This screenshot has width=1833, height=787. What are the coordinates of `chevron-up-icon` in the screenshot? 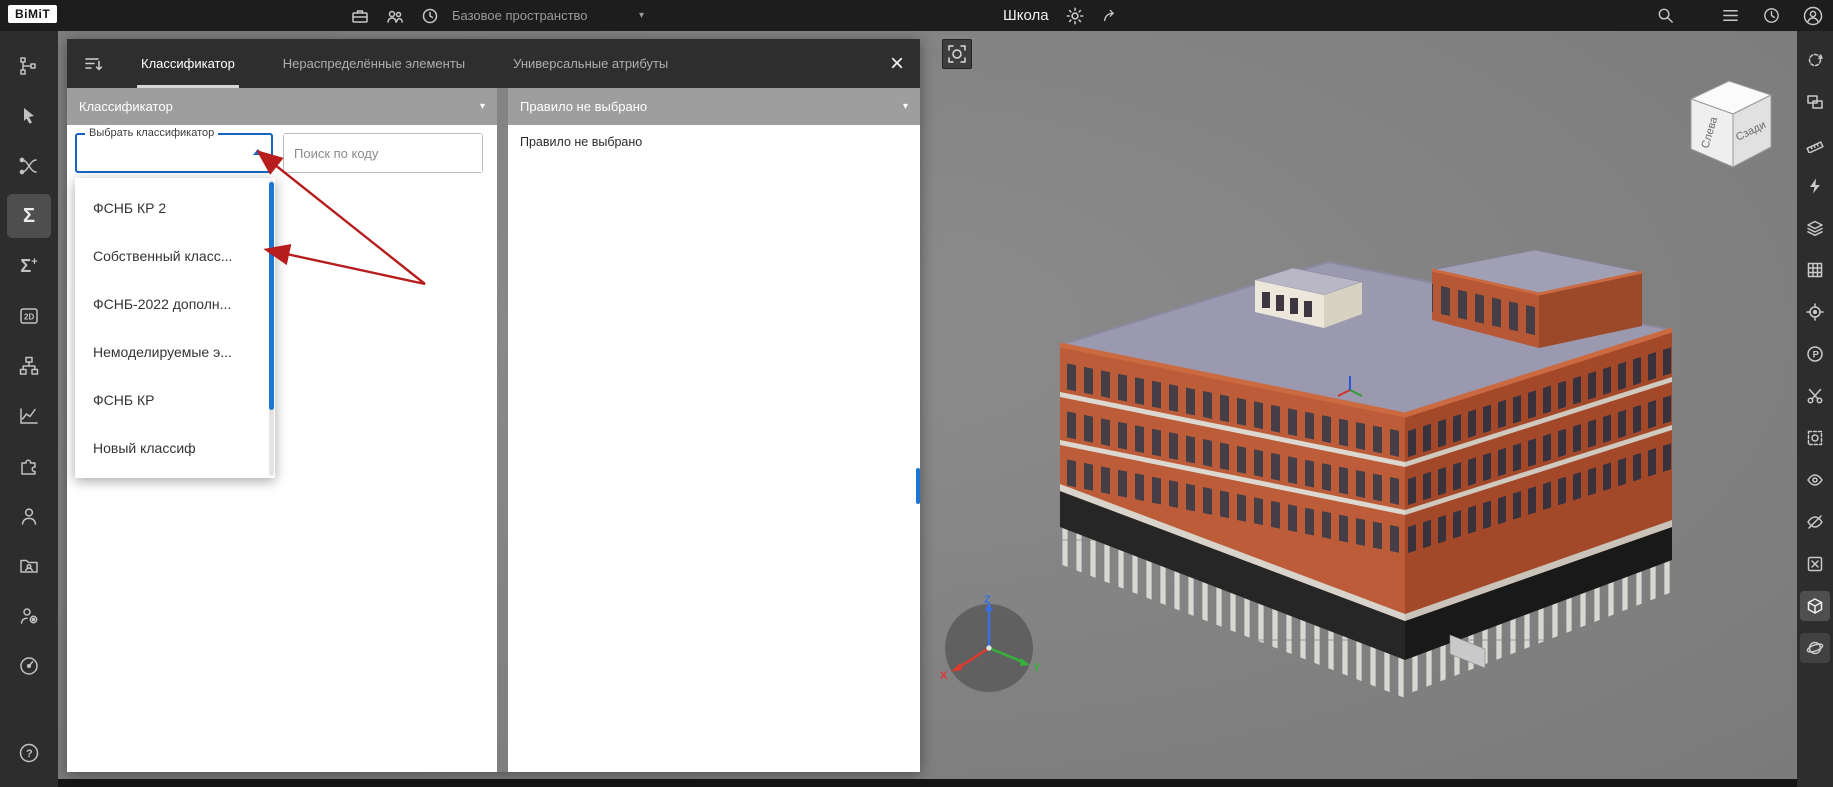 It's located at (258, 152).